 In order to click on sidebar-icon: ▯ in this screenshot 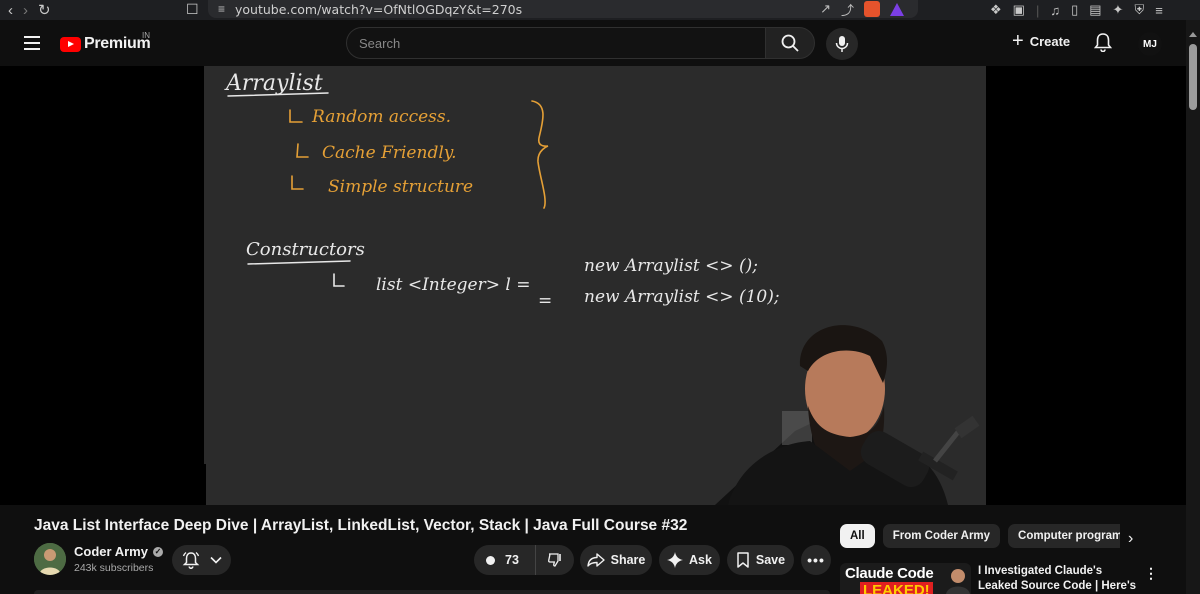, I will do `click(1074, 10)`.